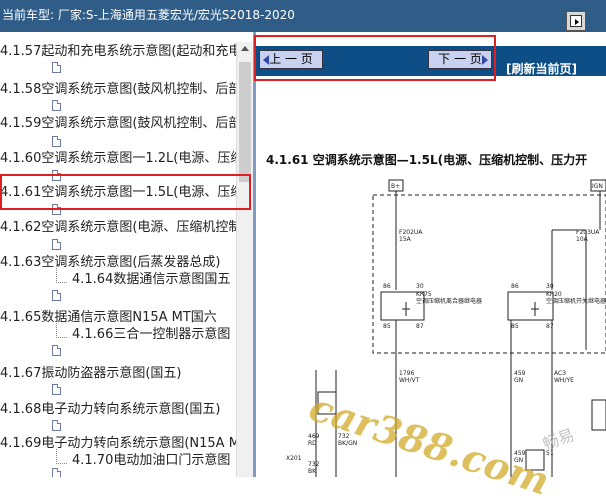 This screenshot has width=606, height=504. What do you see at coordinates (148, 15) in the screenshot?
I see `vehicle-title: 当前车型: 厂家:S-上海通用五菱宏光/宏光S2018-2020` at bounding box center [148, 15].